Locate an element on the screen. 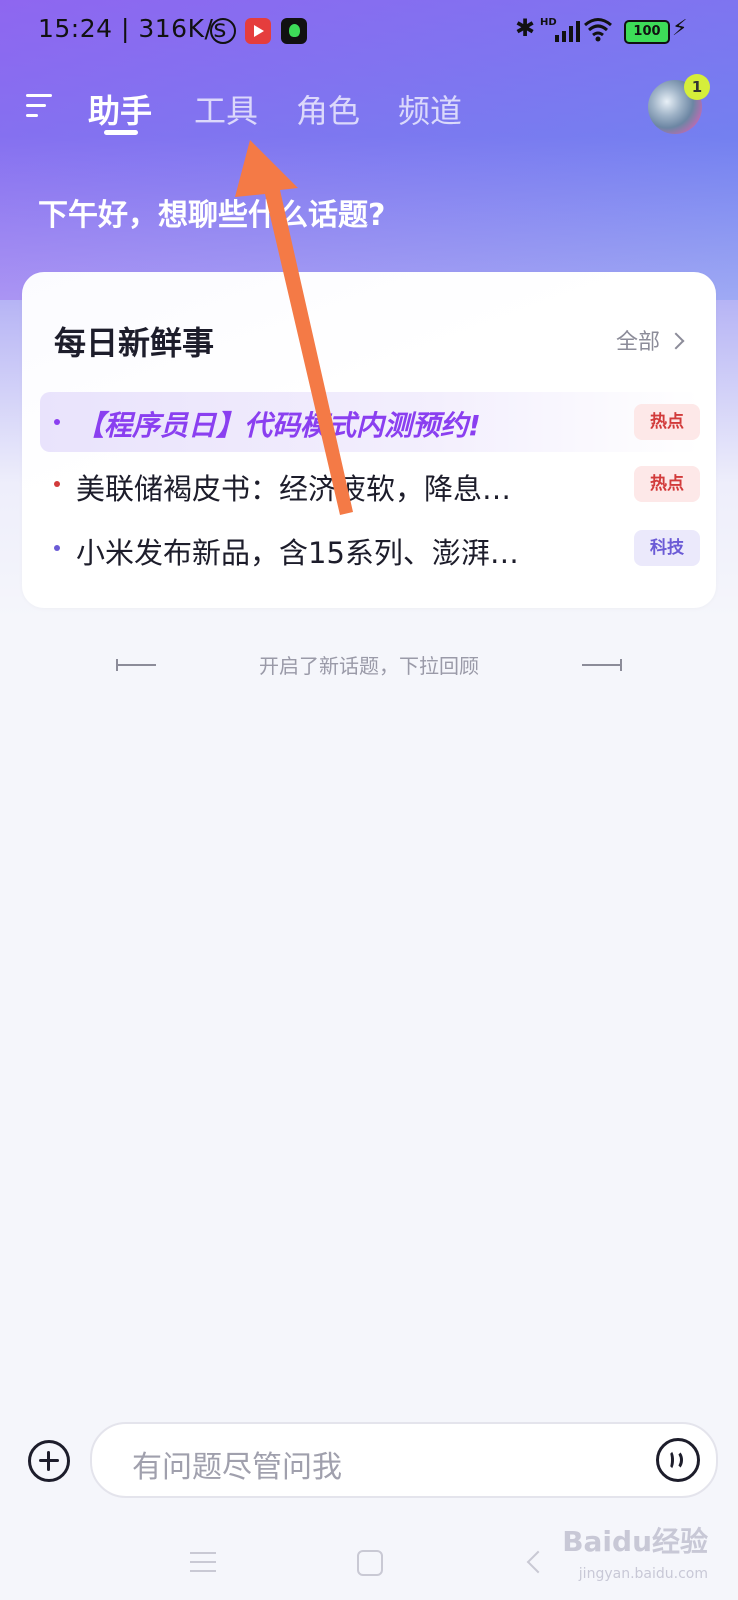  wifi-icon is located at coordinates (598, 30).